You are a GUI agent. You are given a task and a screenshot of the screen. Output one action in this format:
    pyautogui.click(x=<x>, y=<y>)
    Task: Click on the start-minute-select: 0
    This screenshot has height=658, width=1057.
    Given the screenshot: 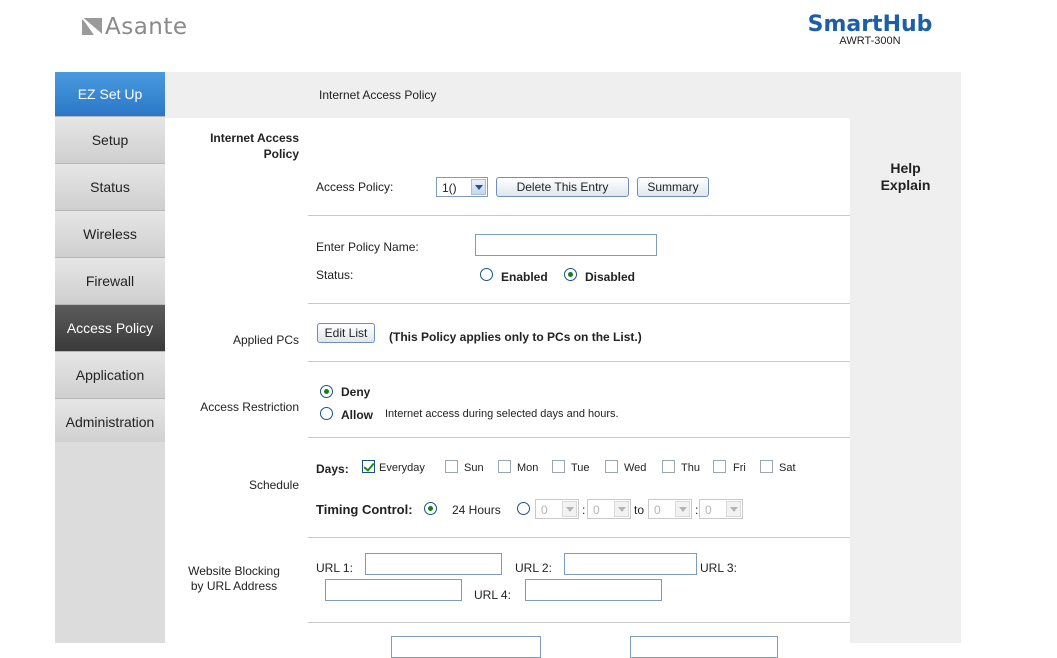 What is the action you would take?
    pyautogui.click(x=609, y=509)
    